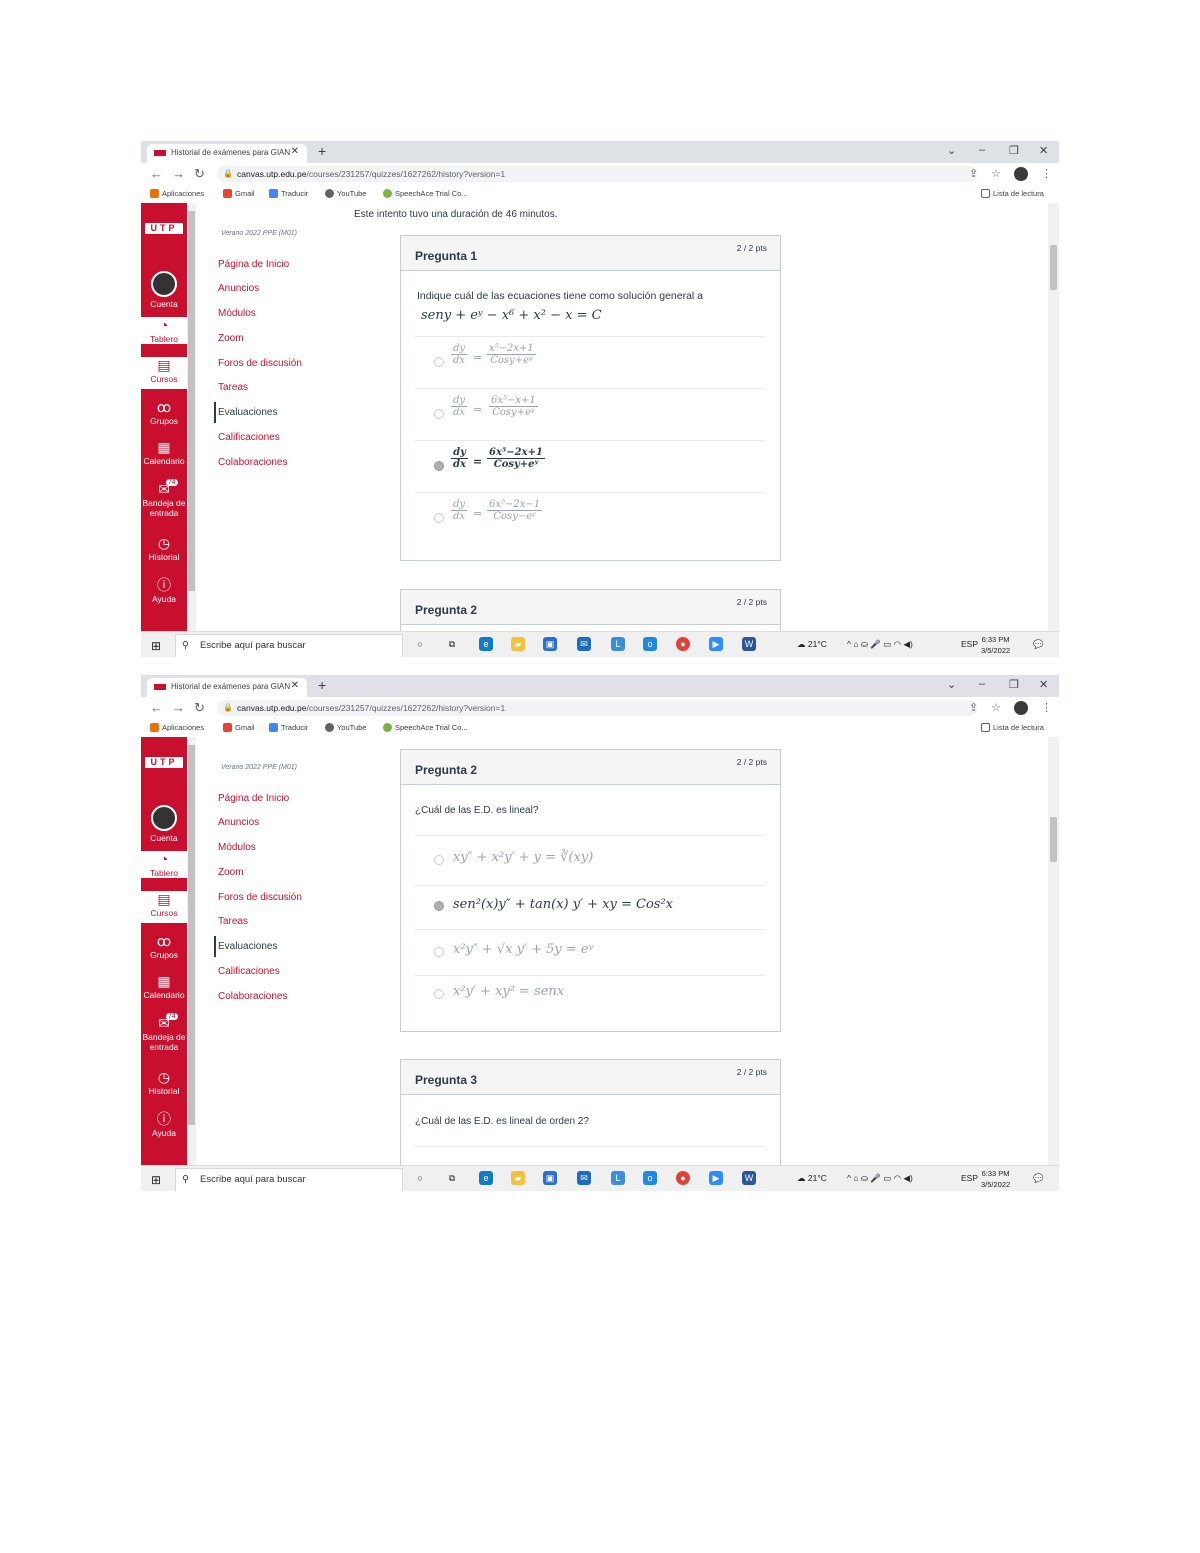  I want to click on left-scrollbar, so click(191, 417).